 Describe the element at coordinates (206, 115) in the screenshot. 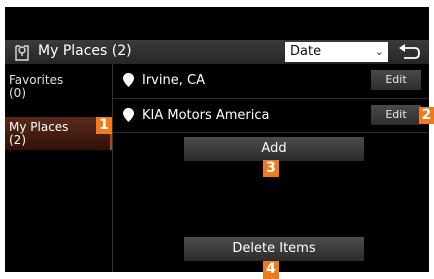

I see `place-name: KIA Motors America` at that location.